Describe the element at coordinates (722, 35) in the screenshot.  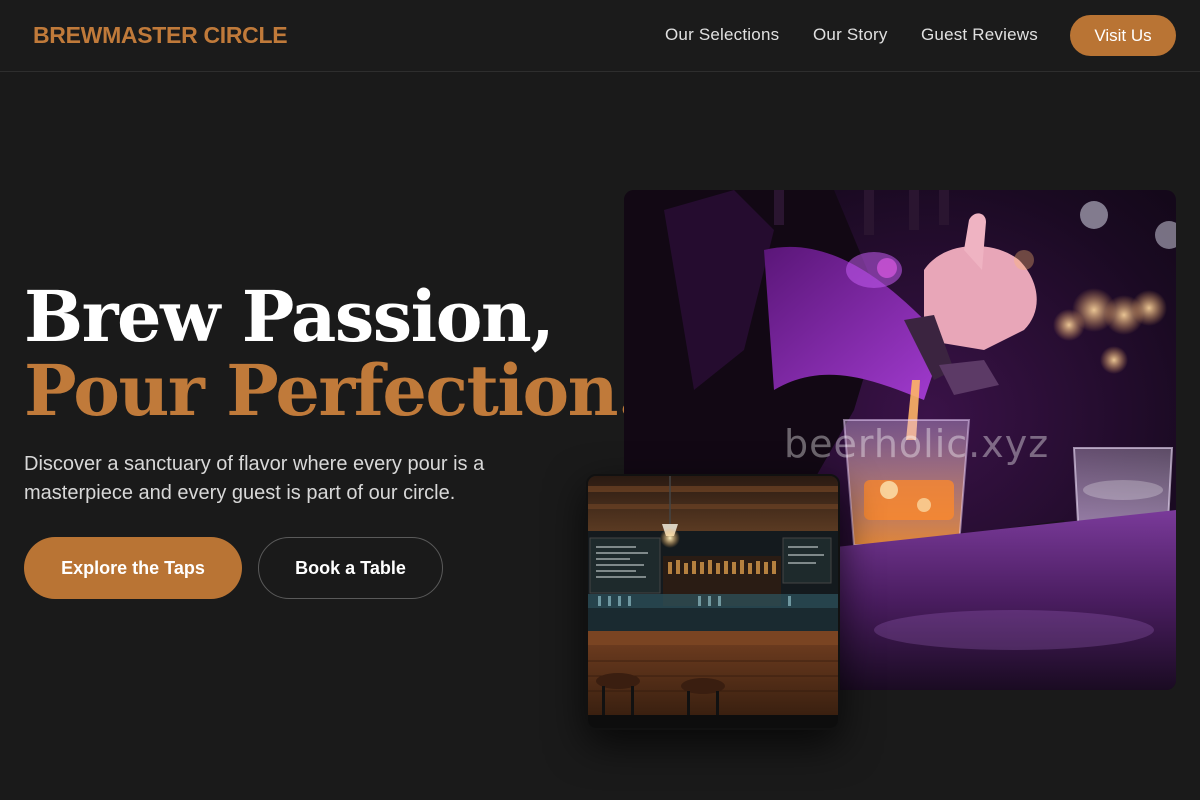
I see `nav-link-our-selections: Our Selections` at that location.